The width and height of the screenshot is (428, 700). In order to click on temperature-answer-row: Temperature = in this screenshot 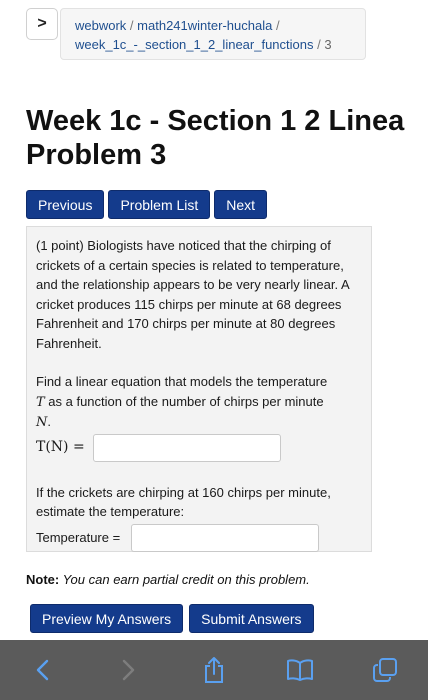, I will do `click(199, 537)`.